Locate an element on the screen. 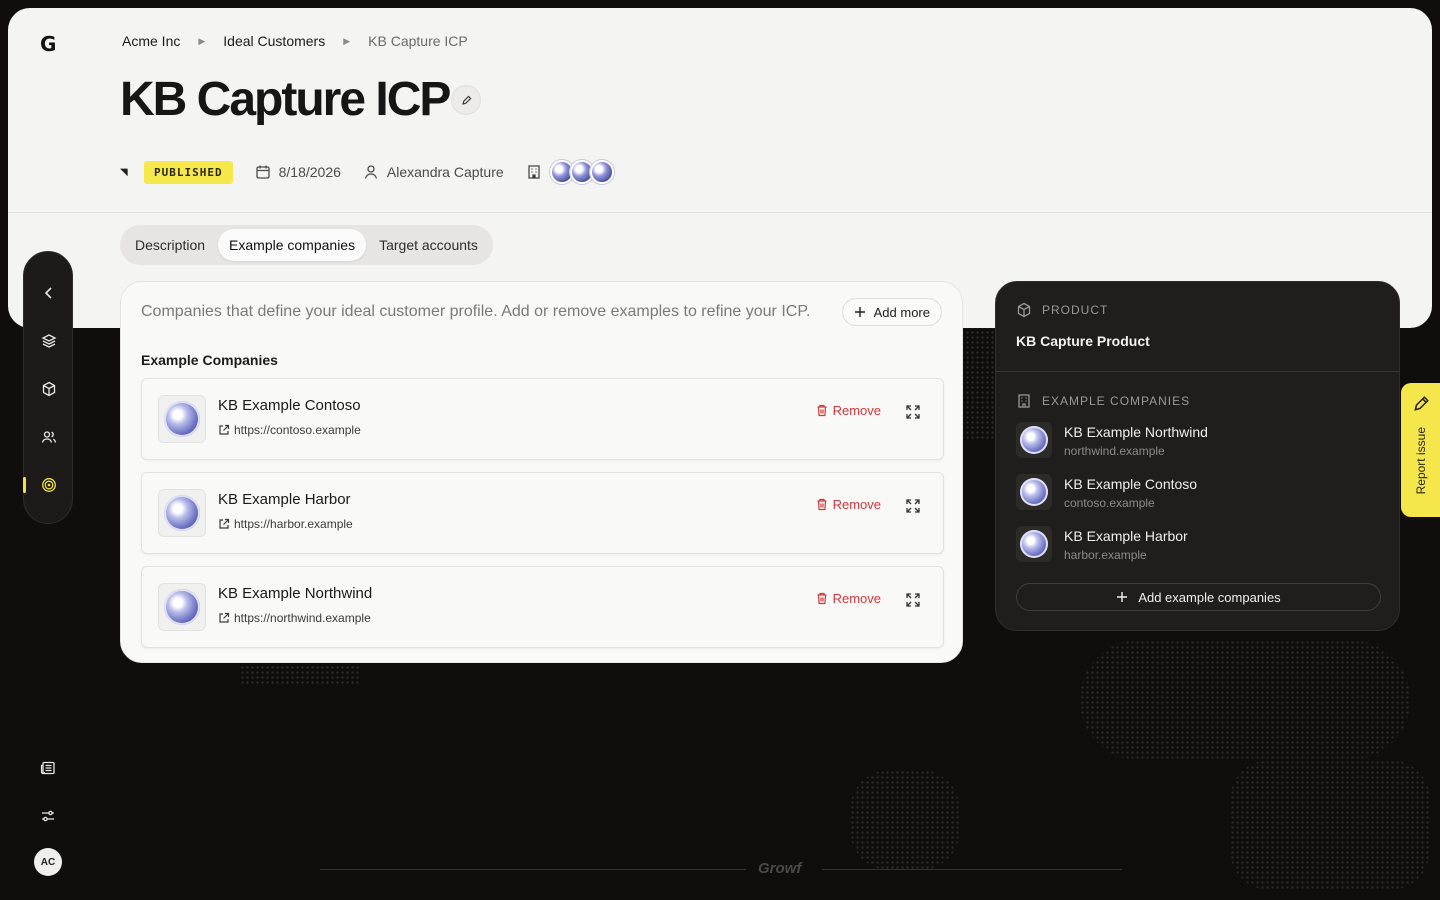 This screenshot has width=1440, height=900. panel-divider is located at coordinates (1197, 371).